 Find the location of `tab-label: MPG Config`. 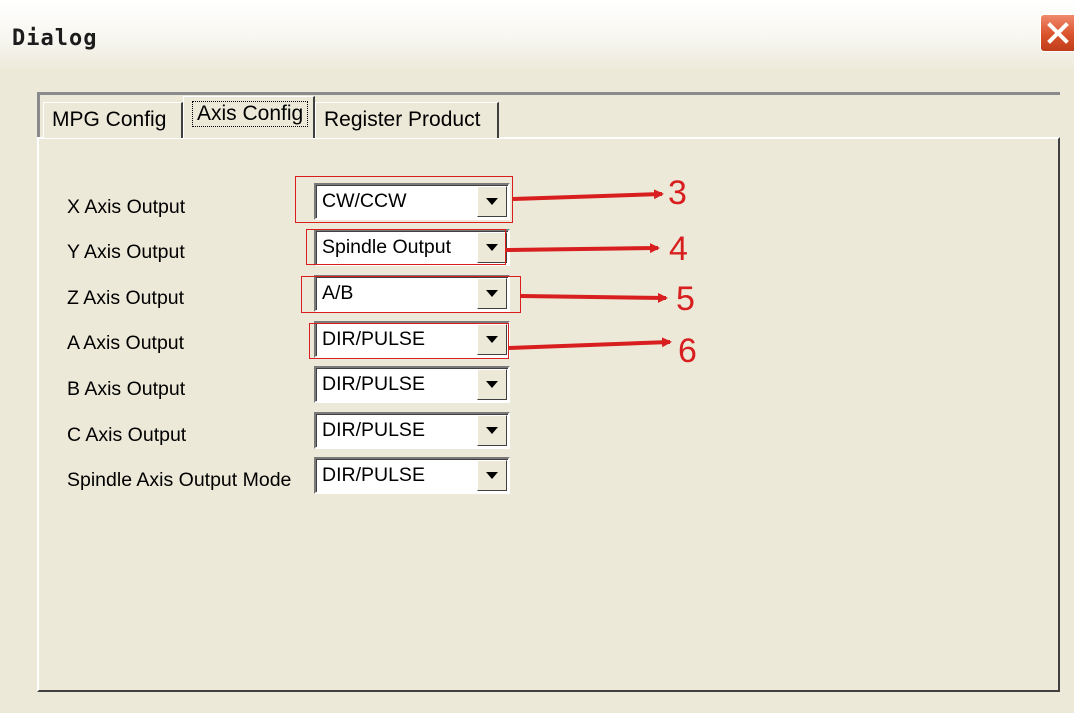

tab-label: MPG Config is located at coordinates (109, 119).